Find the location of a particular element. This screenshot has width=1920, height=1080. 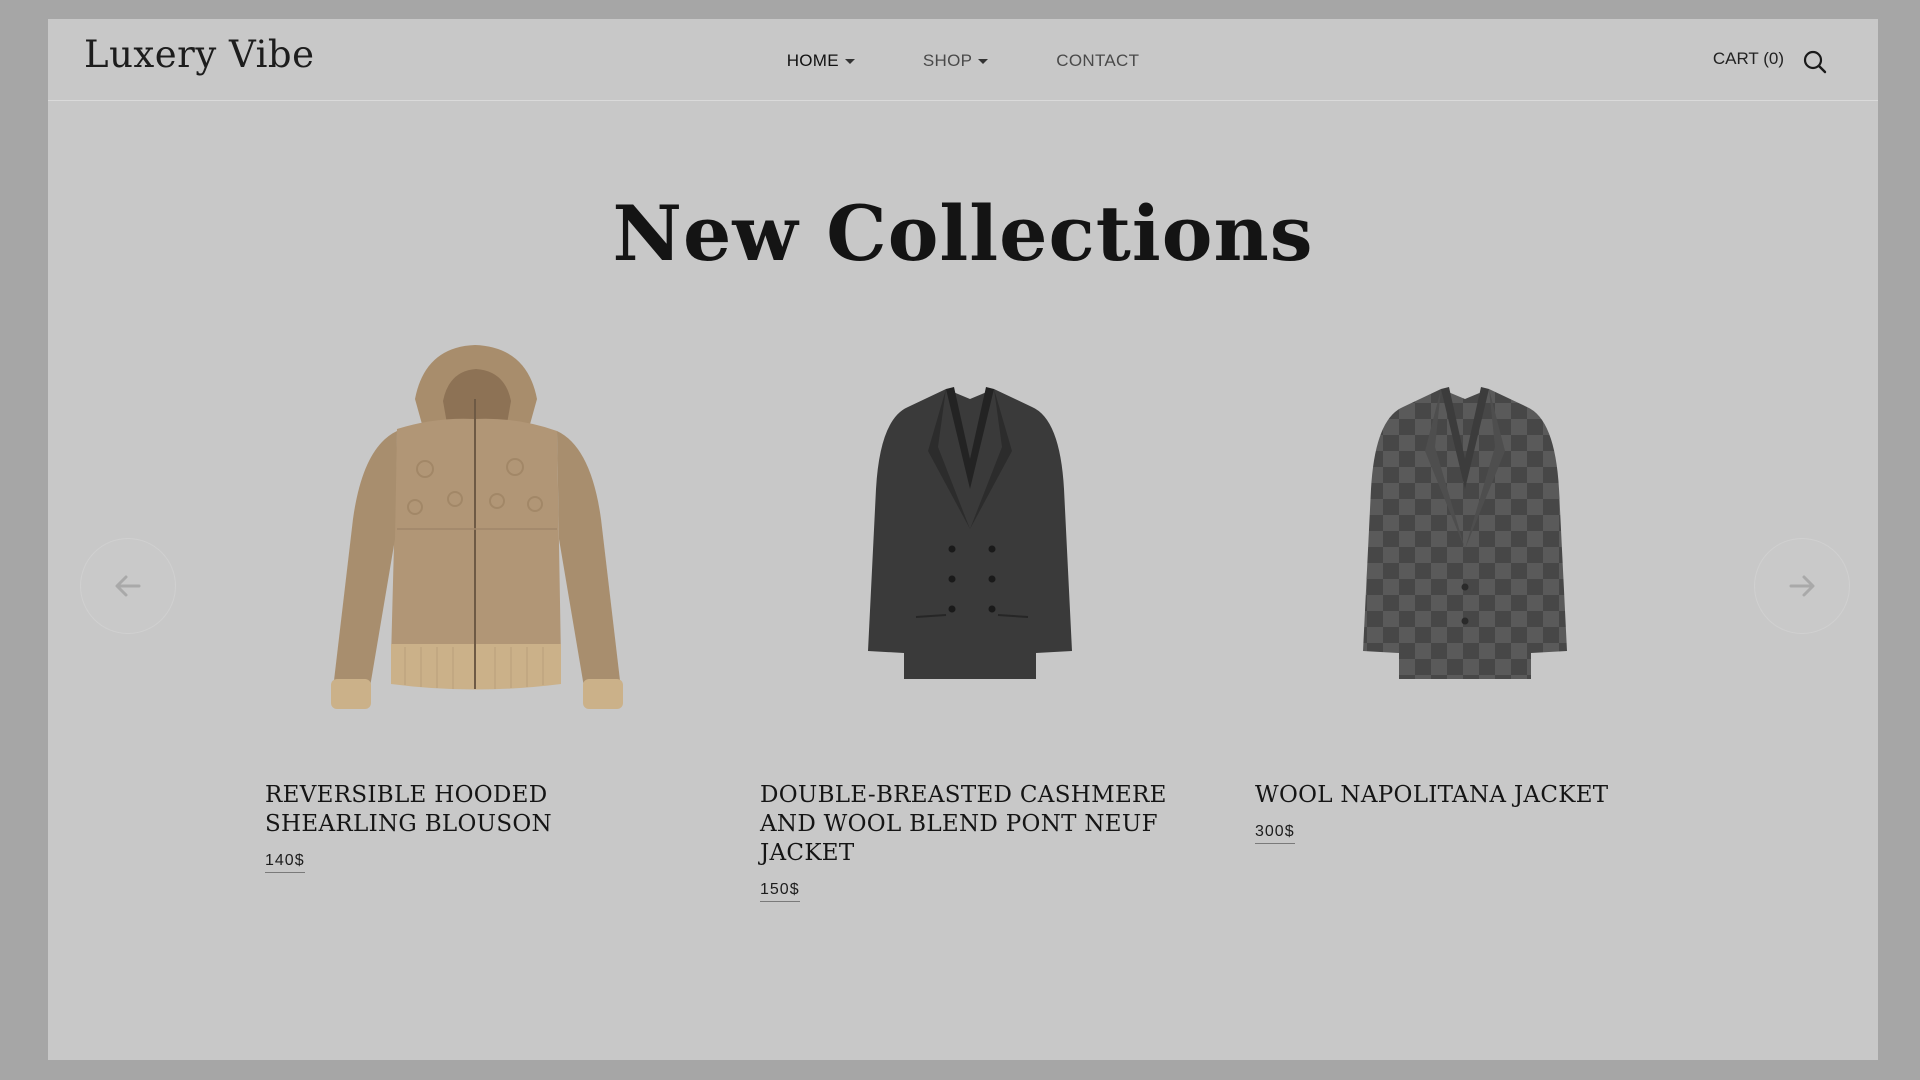

product-card: WOOL NAPOLITANA JACKET 300$ is located at coordinates (1465, 591).